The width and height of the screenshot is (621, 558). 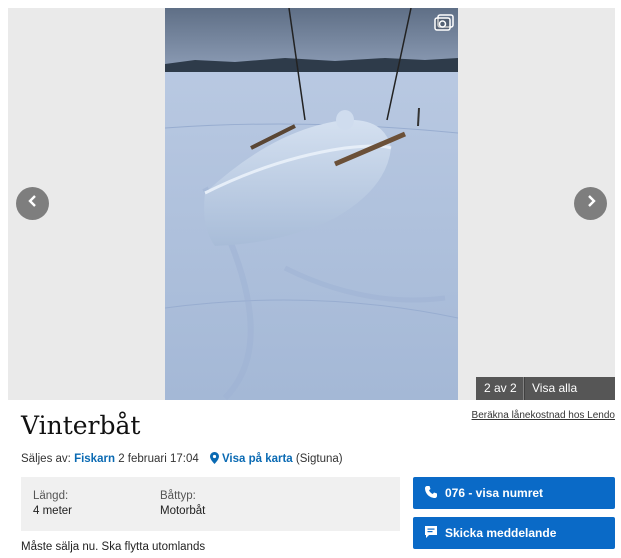 What do you see at coordinates (434, 493) in the screenshot?
I see `phone-icon` at bounding box center [434, 493].